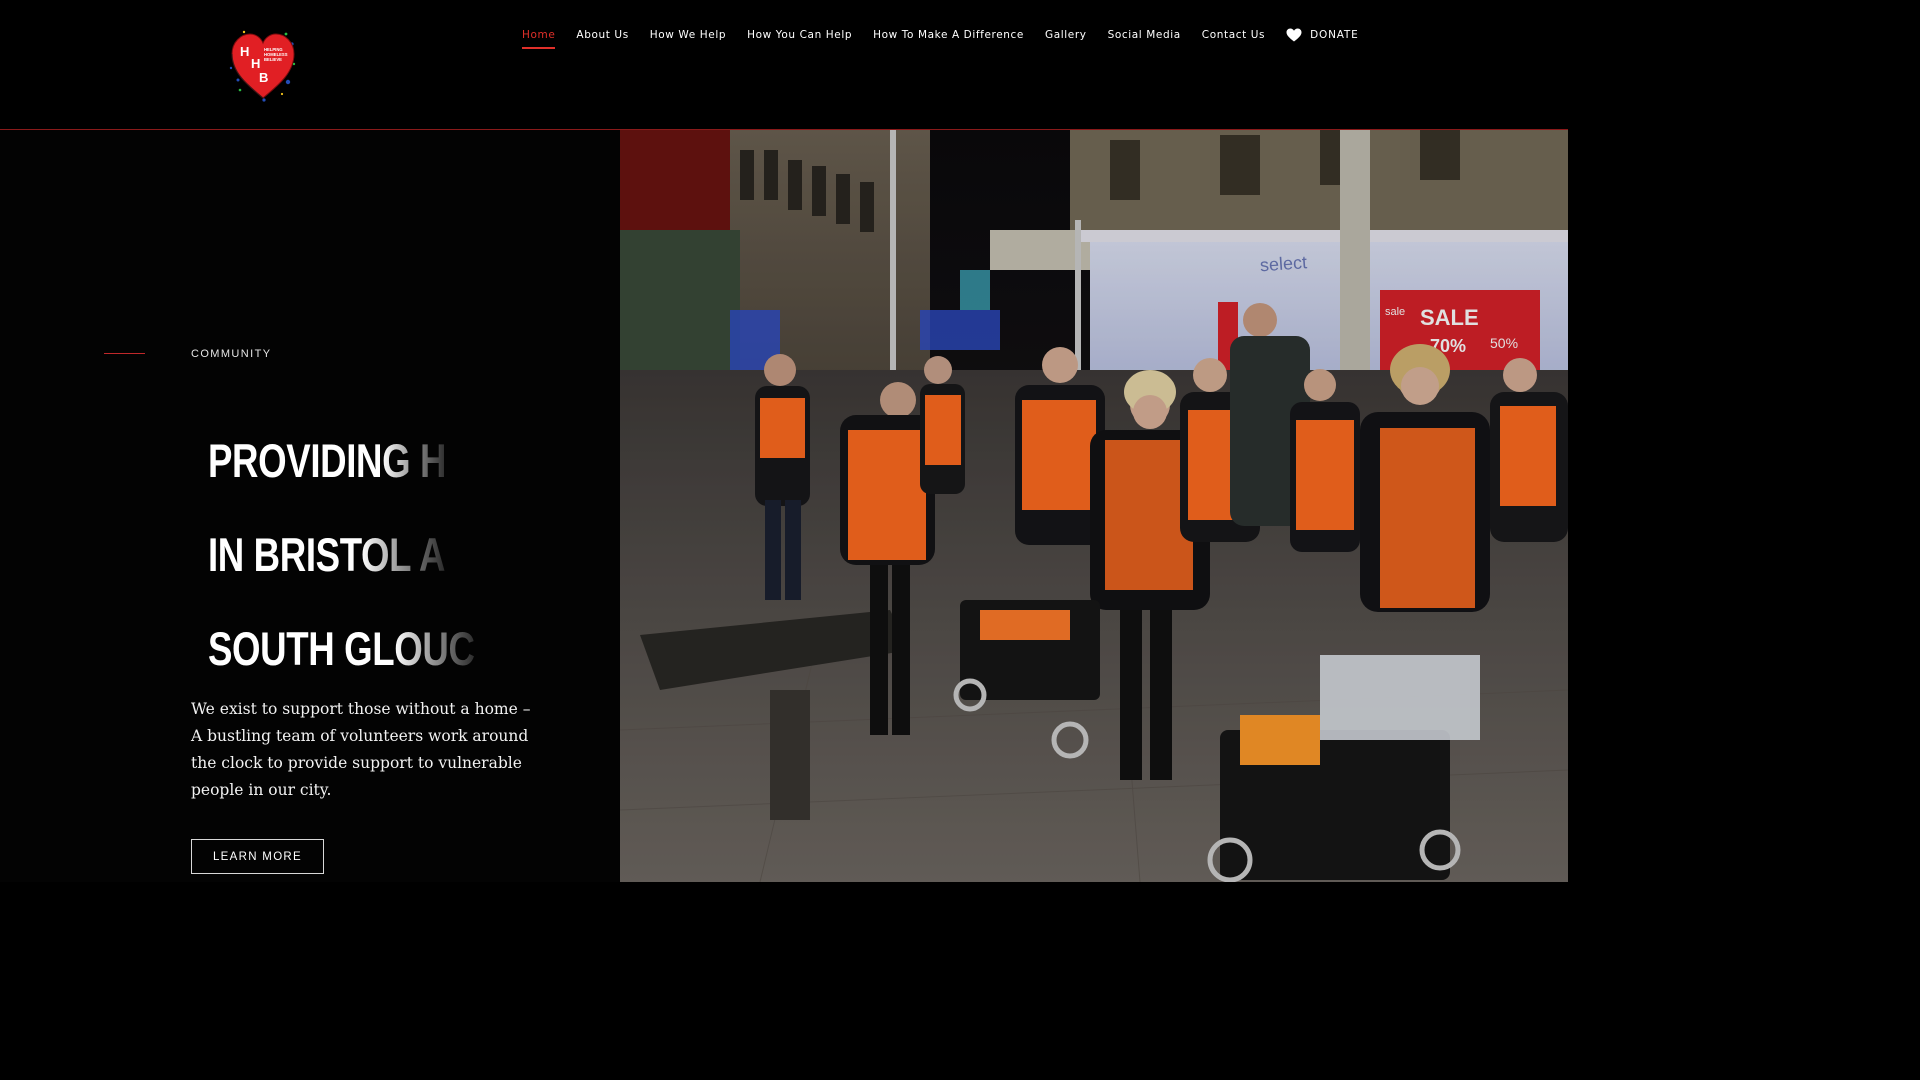  Describe the element at coordinates (1294, 35) in the screenshot. I see `heart-icon` at that location.